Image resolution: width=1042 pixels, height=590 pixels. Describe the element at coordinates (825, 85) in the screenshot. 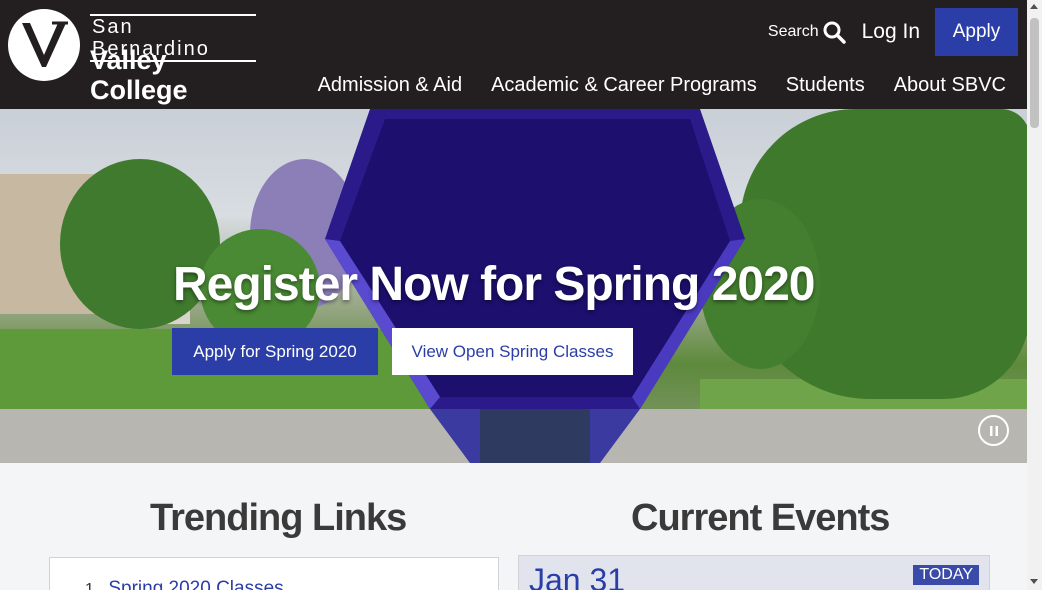

I see `nav-students: Students` at that location.